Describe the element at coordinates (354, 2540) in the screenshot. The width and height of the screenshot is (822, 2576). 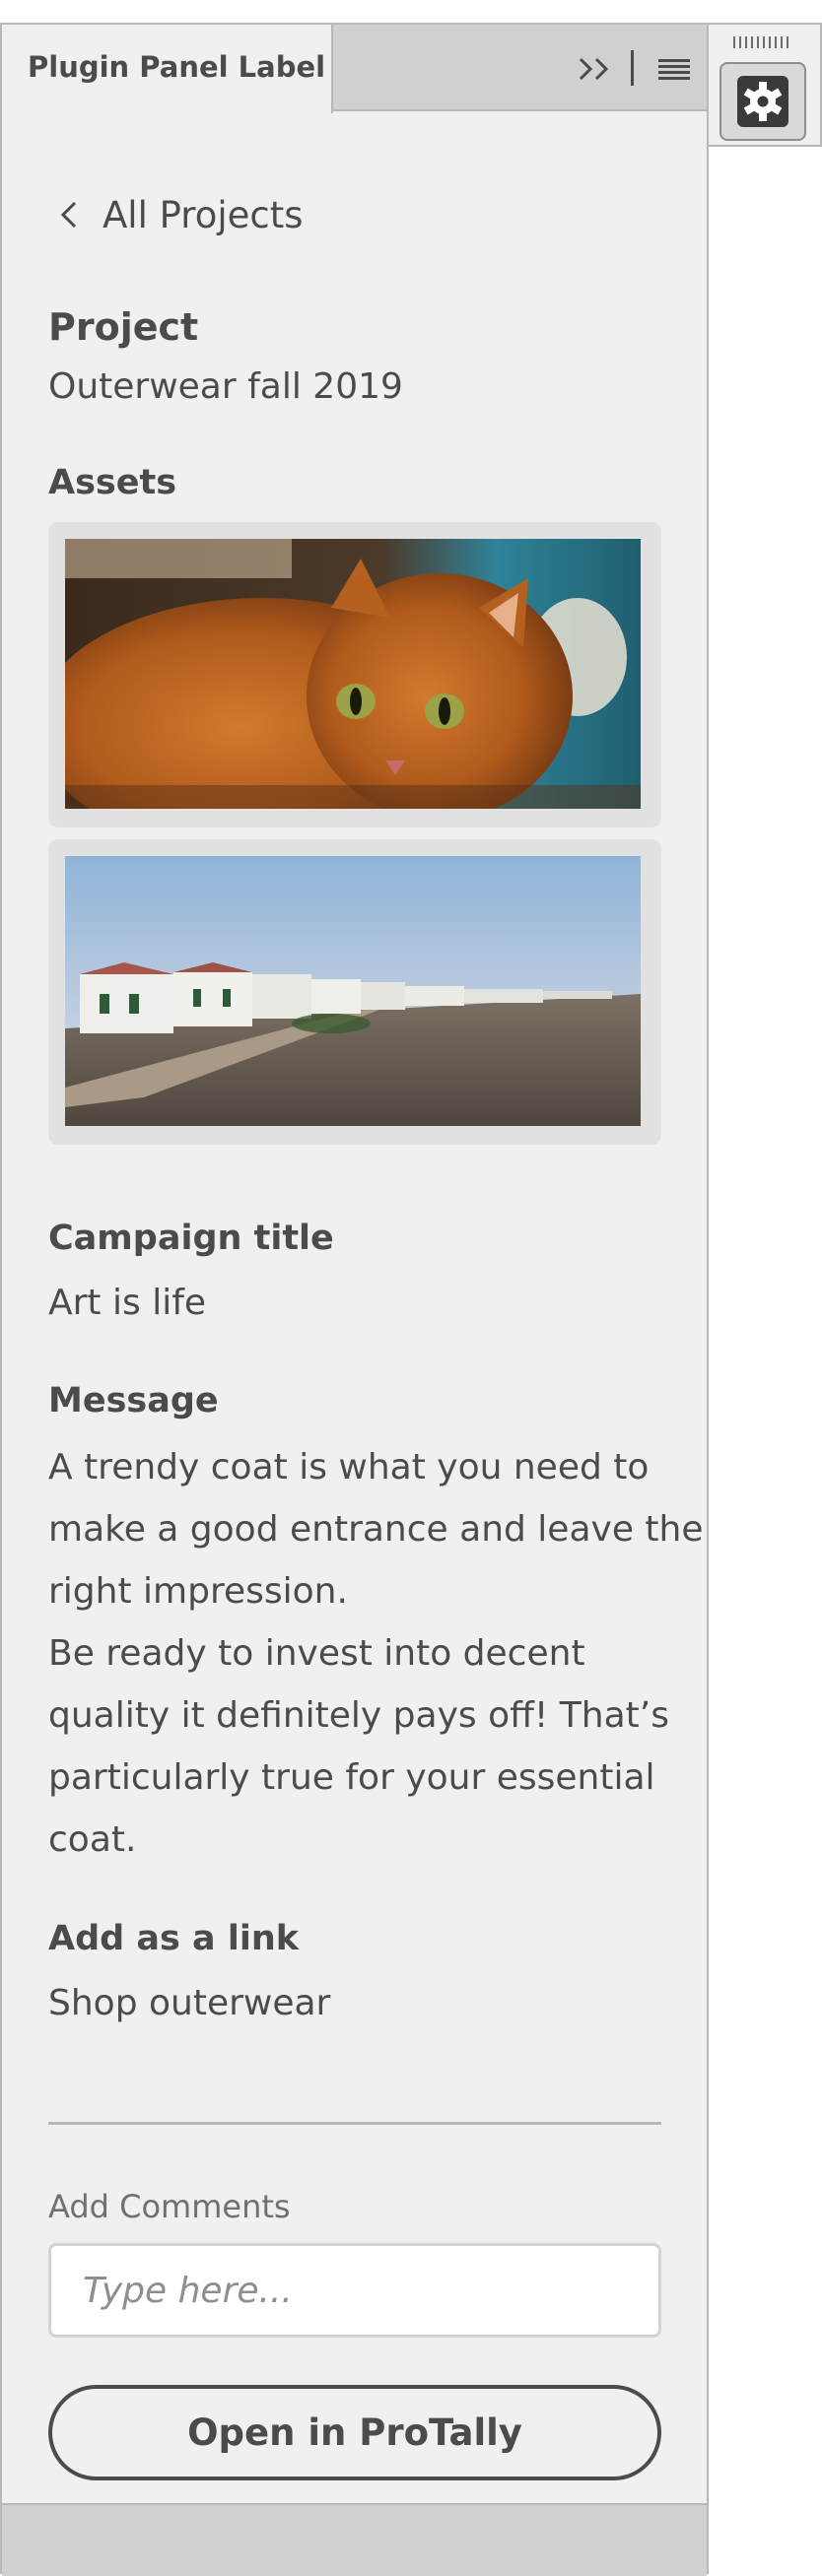
I see `panel-footer-bar` at that location.